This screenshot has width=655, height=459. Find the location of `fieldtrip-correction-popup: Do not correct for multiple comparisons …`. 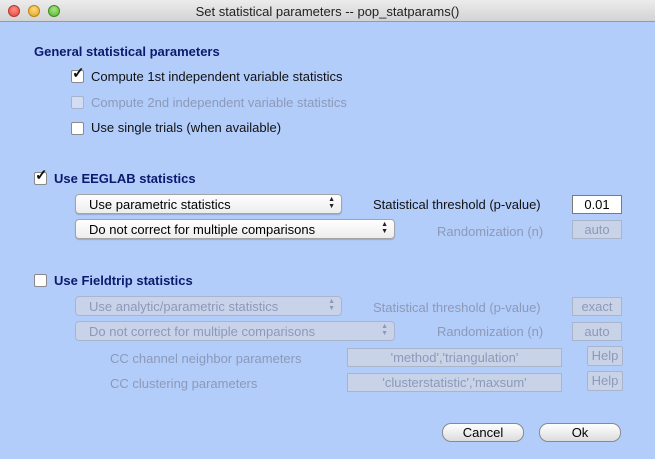

fieldtrip-correction-popup: Do not correct for multiple comparisons … is located at coordinates (235, 331).